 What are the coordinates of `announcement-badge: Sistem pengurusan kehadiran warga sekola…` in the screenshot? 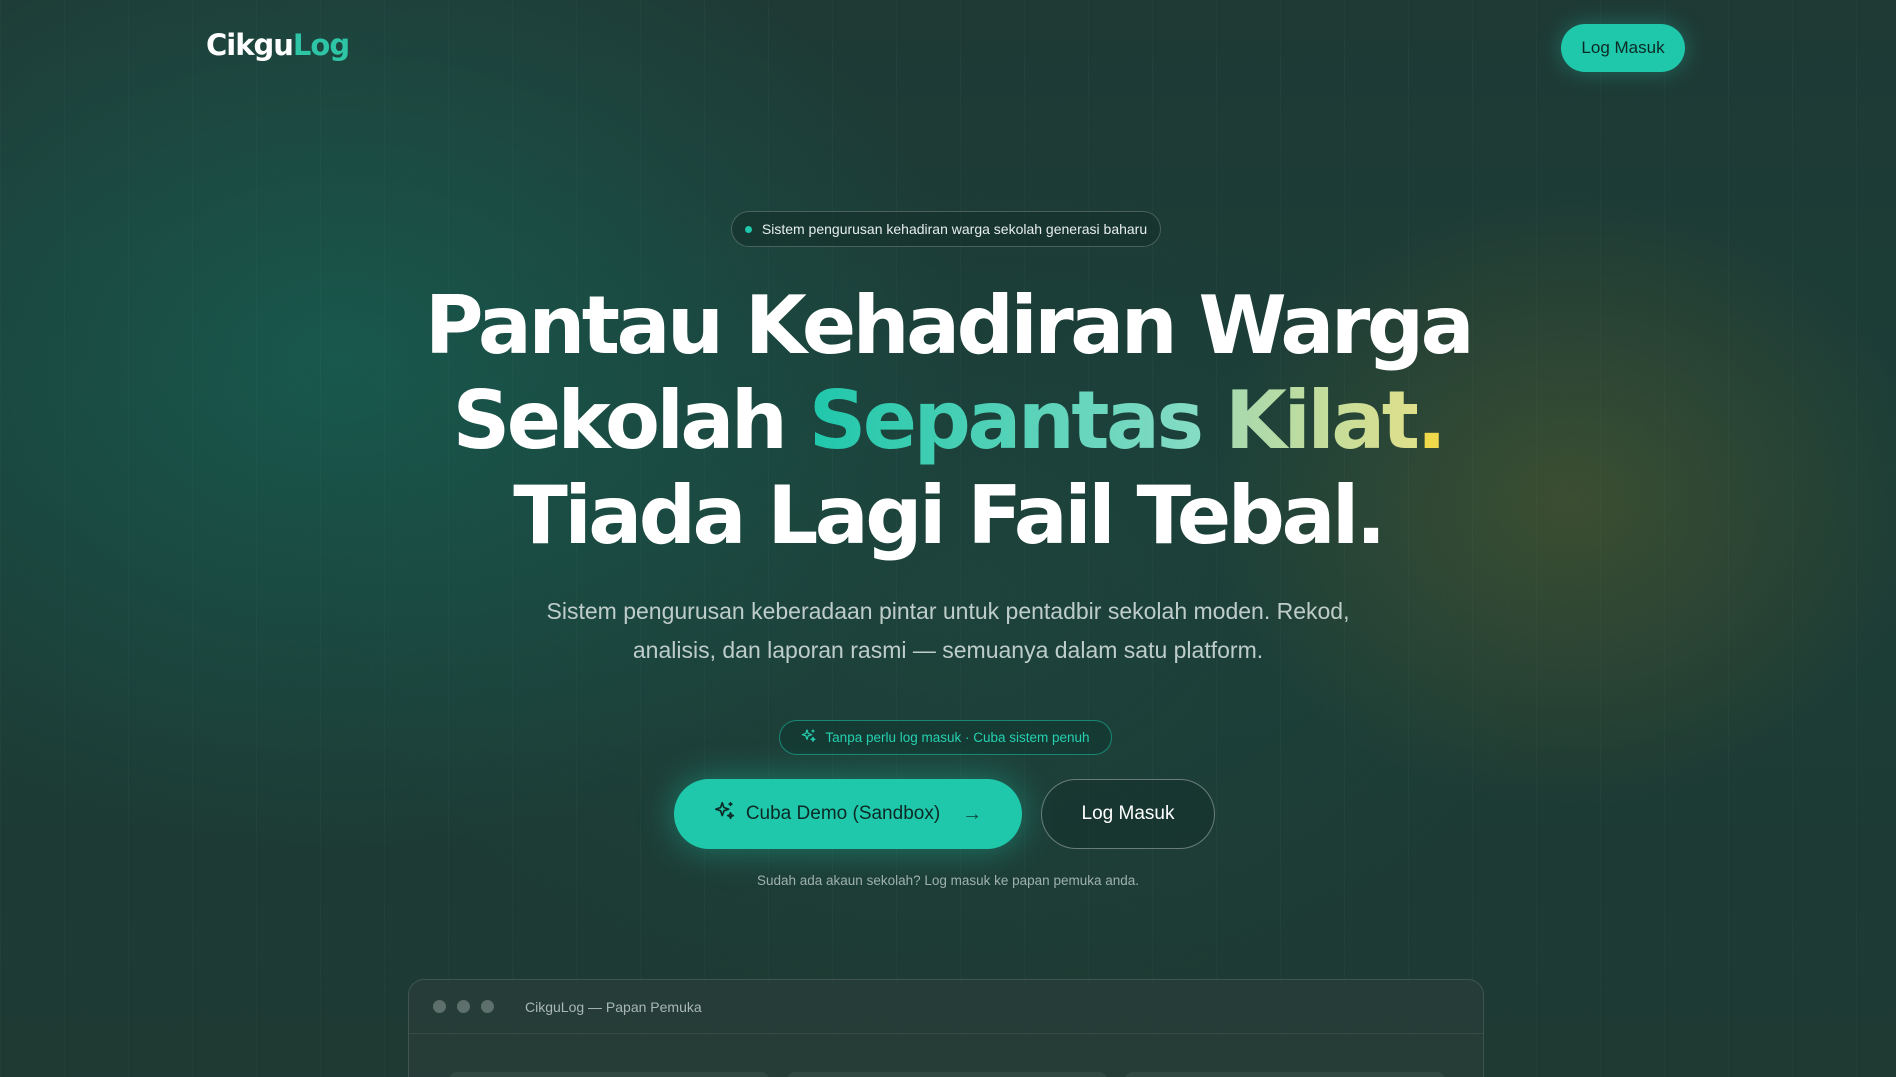 It's located at (946, 229).